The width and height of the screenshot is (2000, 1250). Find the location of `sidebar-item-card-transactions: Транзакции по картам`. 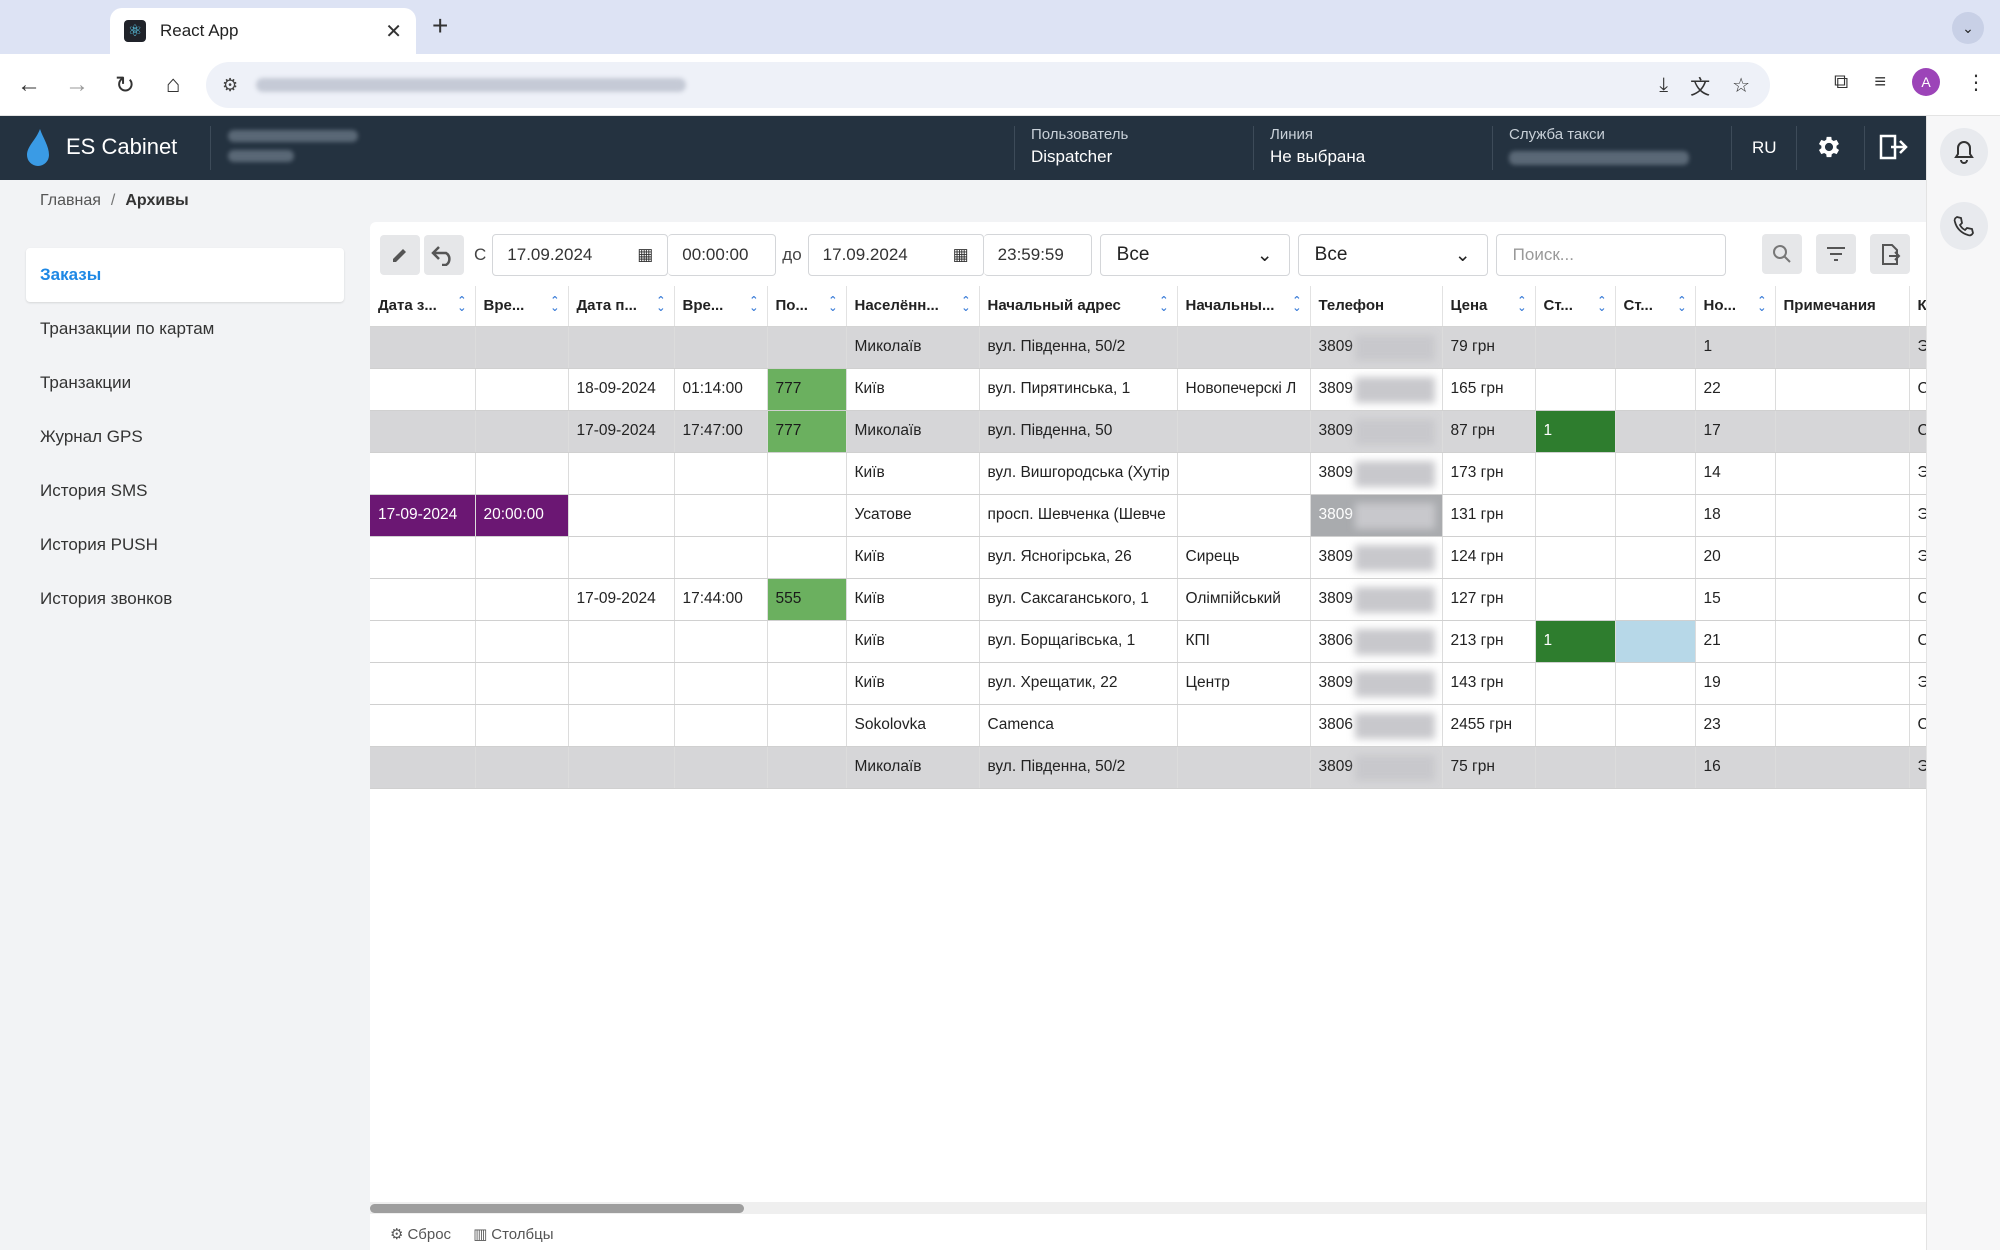

sidebar-item-card-transactions: Транзакции по картам is located at coordinates (185, 329).